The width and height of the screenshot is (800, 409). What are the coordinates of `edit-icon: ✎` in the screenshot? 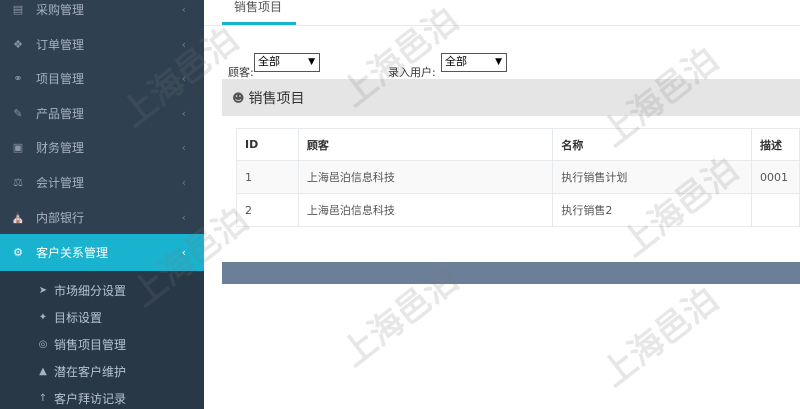 It's located at (18, 113).